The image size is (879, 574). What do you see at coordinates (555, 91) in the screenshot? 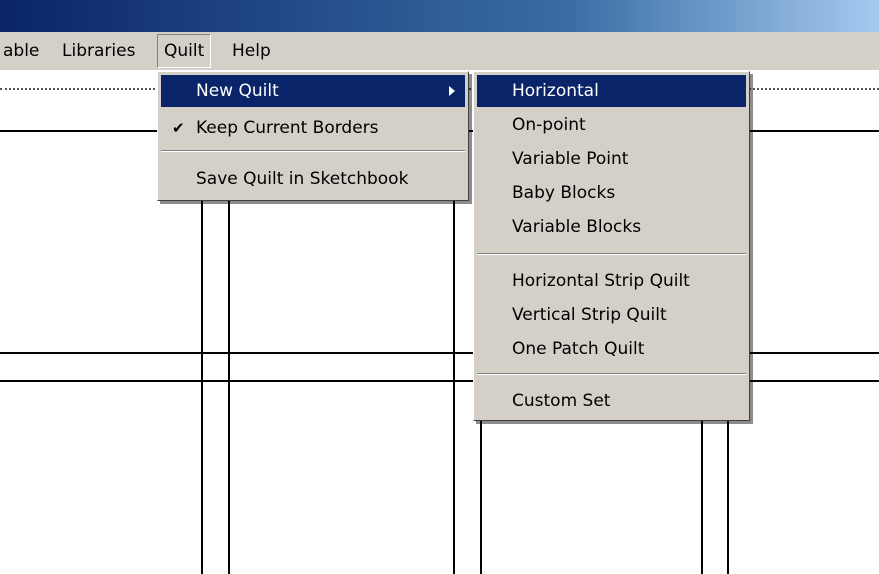
I see `menu-item-label: Horizontal` at bounding box center [555, 91].